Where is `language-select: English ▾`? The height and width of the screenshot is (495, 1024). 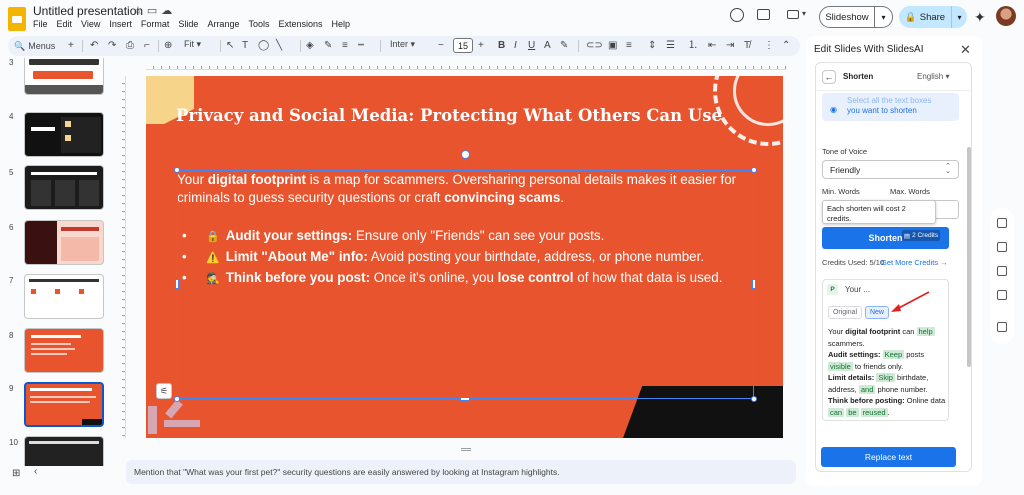 language-select: English ▾ is located at coordinates (933, 76).